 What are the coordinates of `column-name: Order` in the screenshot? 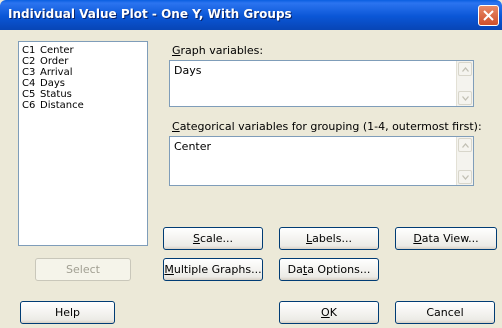 It's located at (54, 61).